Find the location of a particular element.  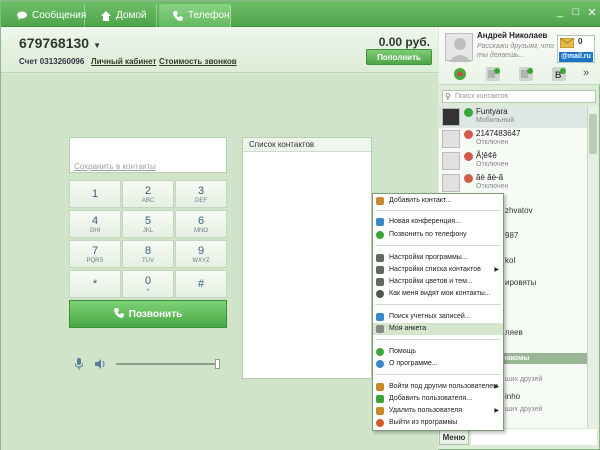

key-star: * is located at coordinates (95, 284).